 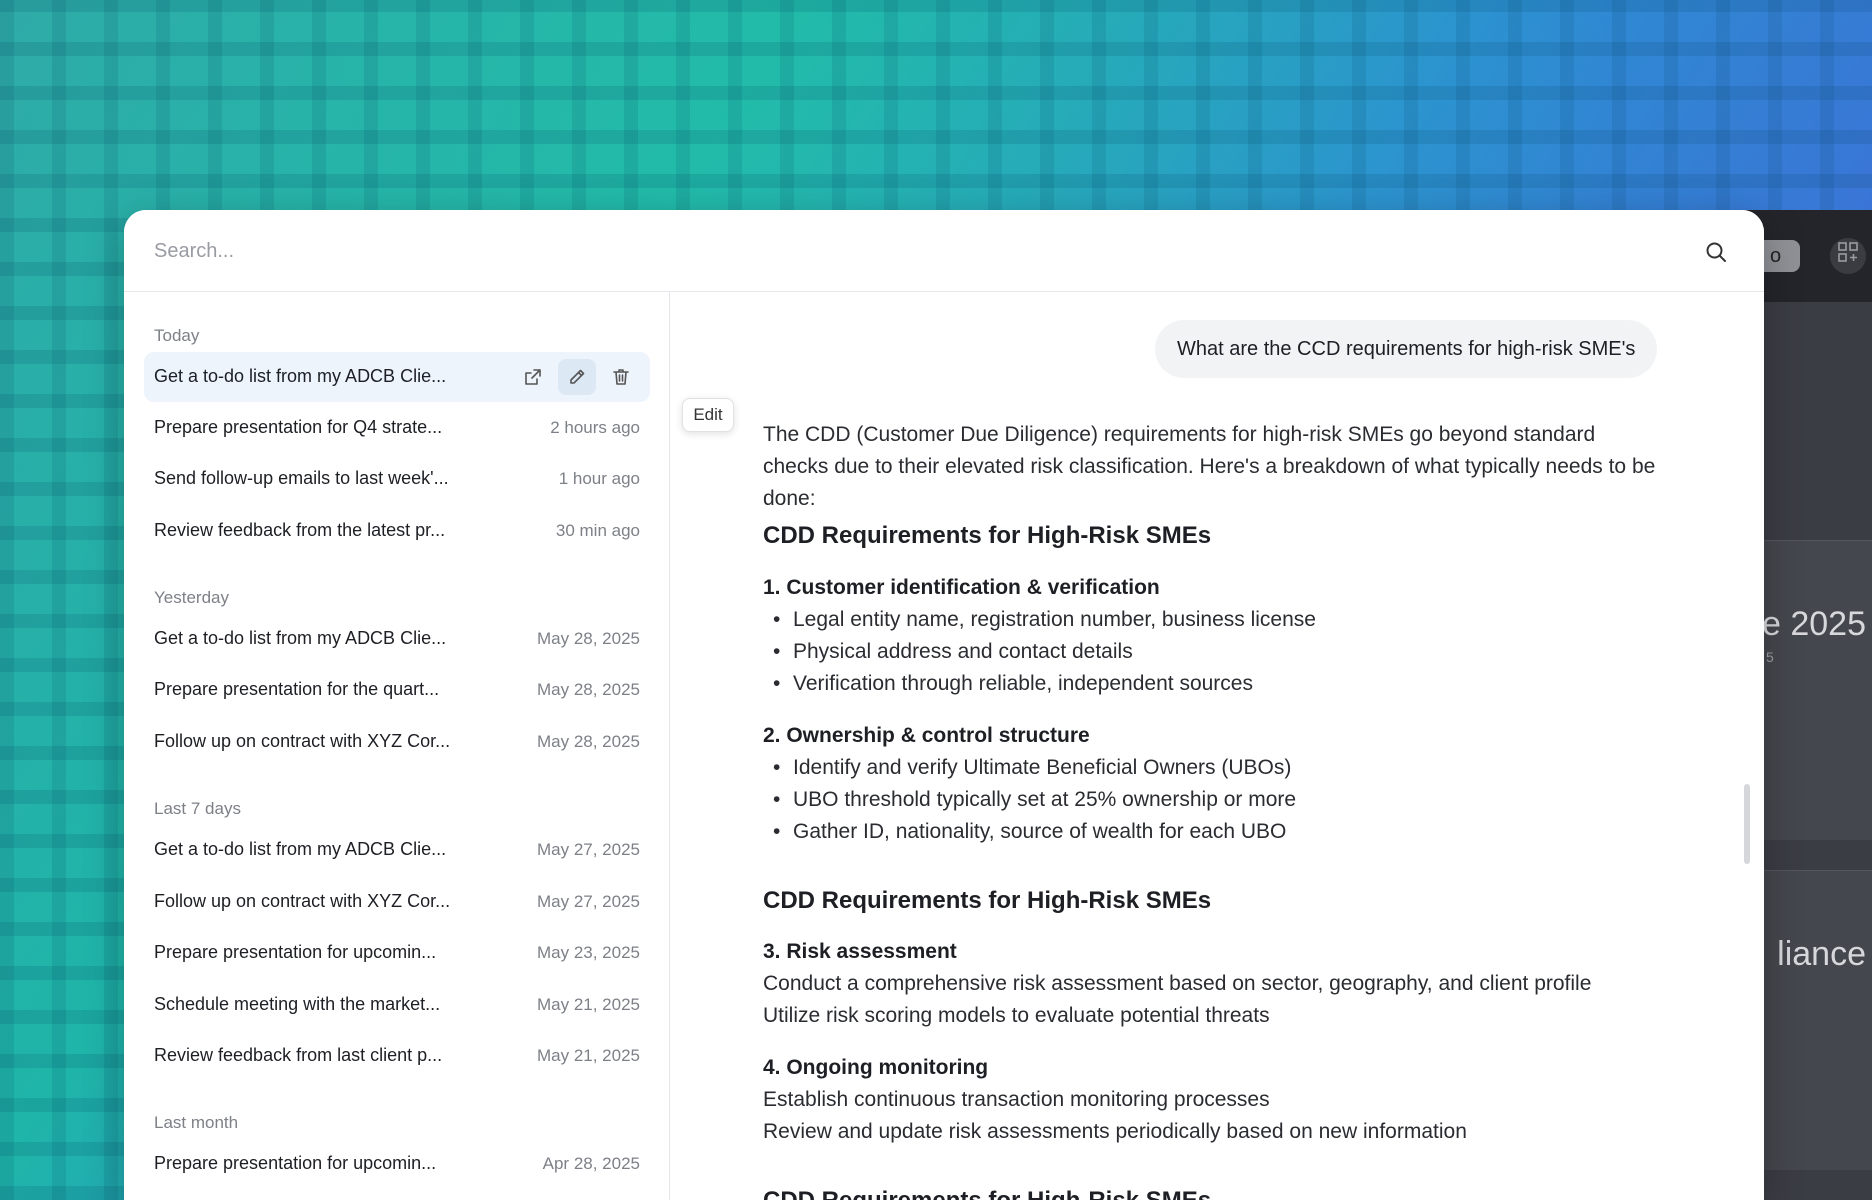 What do you see at coordinates (196, 1122) in the screenshot?
I see `group-label-last-month: Last month` at bounding box center [196, 1122].